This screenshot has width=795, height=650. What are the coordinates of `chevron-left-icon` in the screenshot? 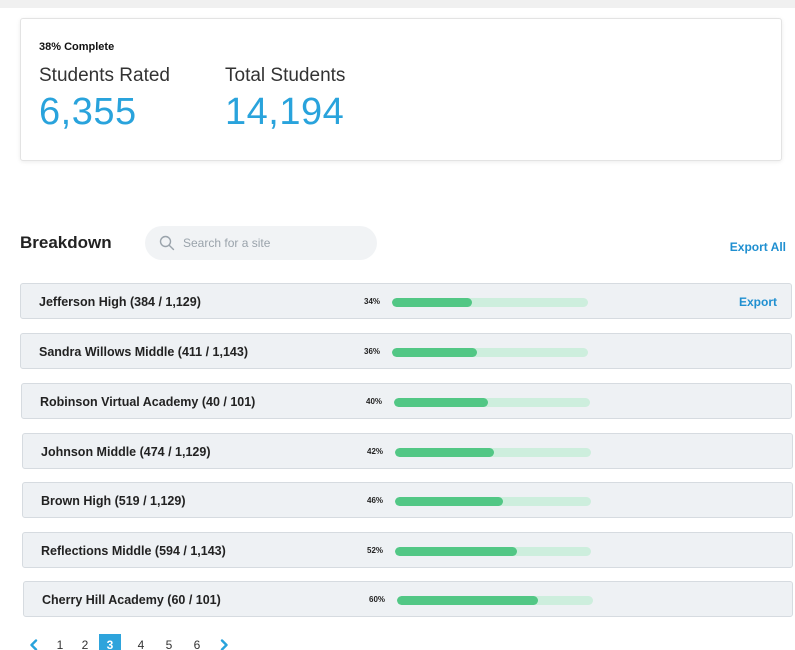 It's located at (34, 644).